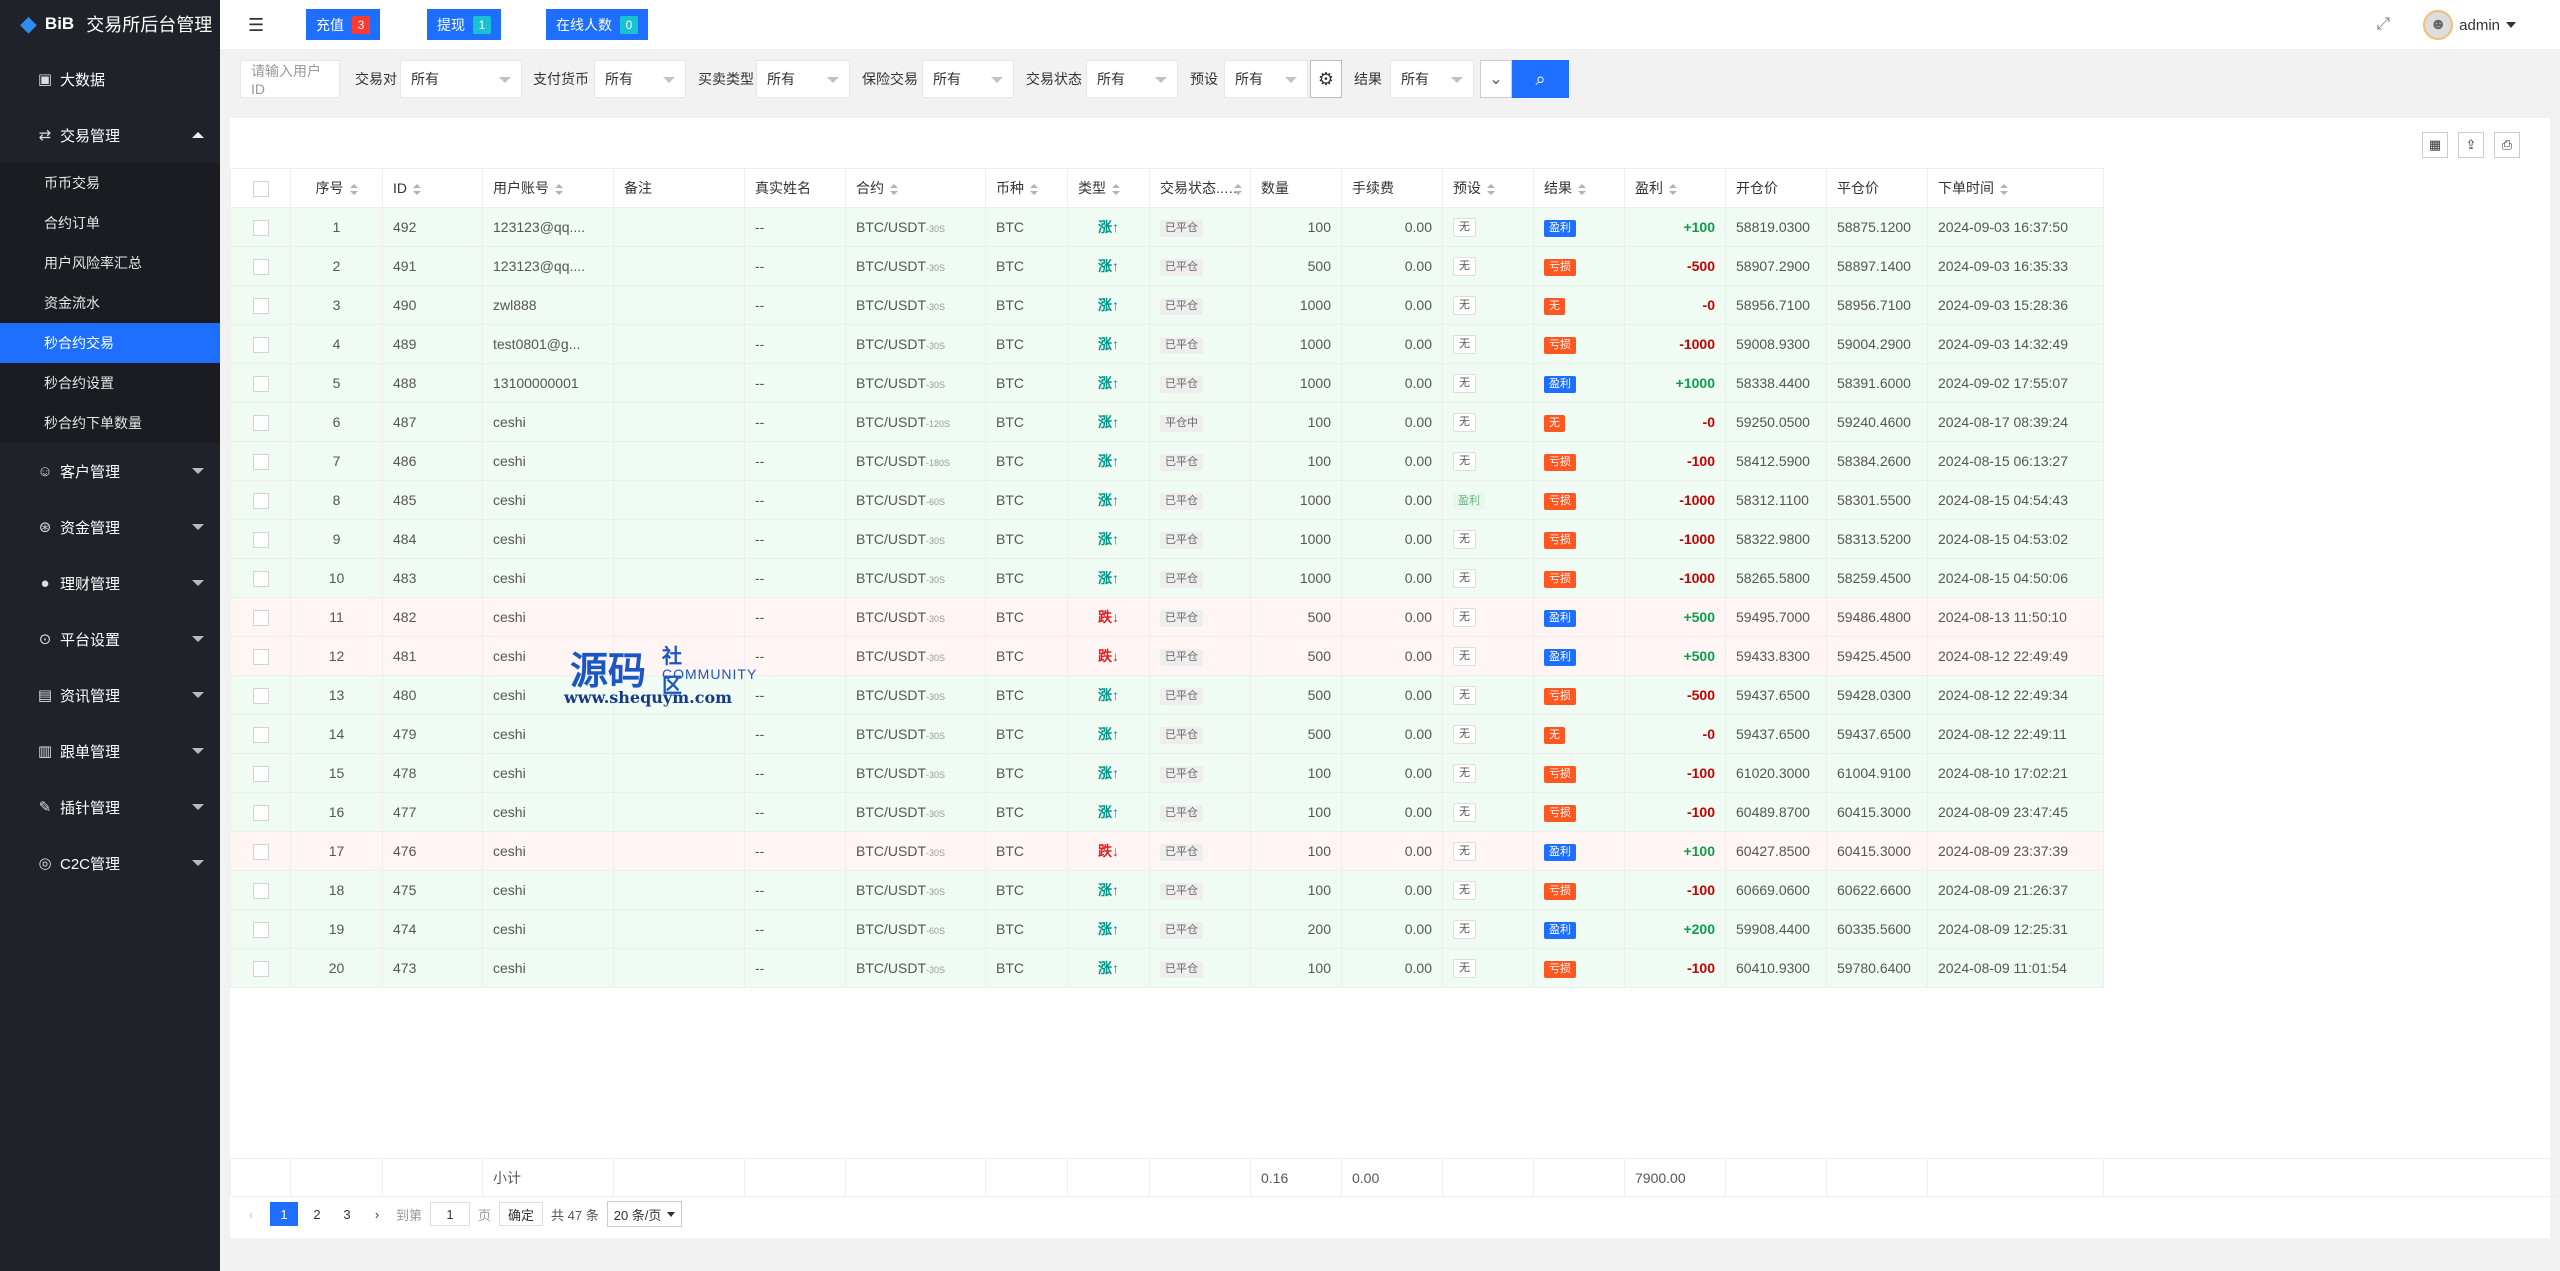 This screenshot has width=2560, height=1271. What do you see at coordinates (597, 24) in the screenshot?
I see `online-users-button: 在线人数 0` at bounding box center [597, 24].